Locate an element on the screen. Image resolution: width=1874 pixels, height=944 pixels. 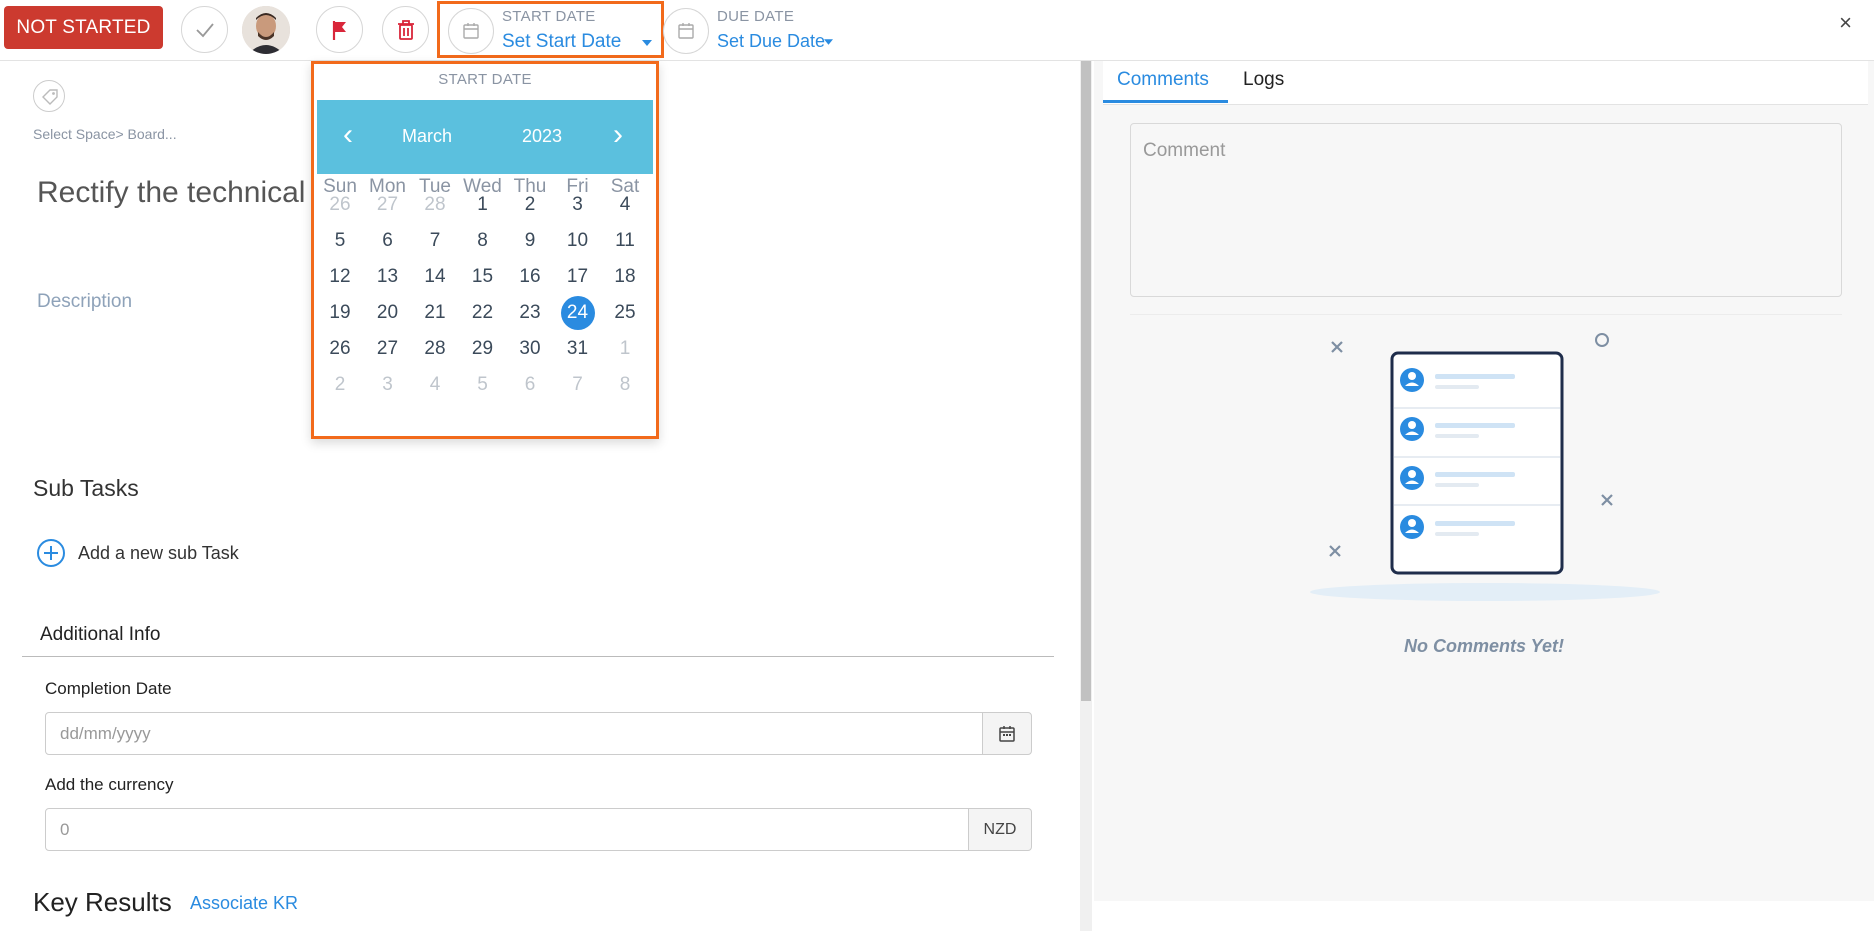
start-date-value: Set Start Date is located at coordinates (561, 42).